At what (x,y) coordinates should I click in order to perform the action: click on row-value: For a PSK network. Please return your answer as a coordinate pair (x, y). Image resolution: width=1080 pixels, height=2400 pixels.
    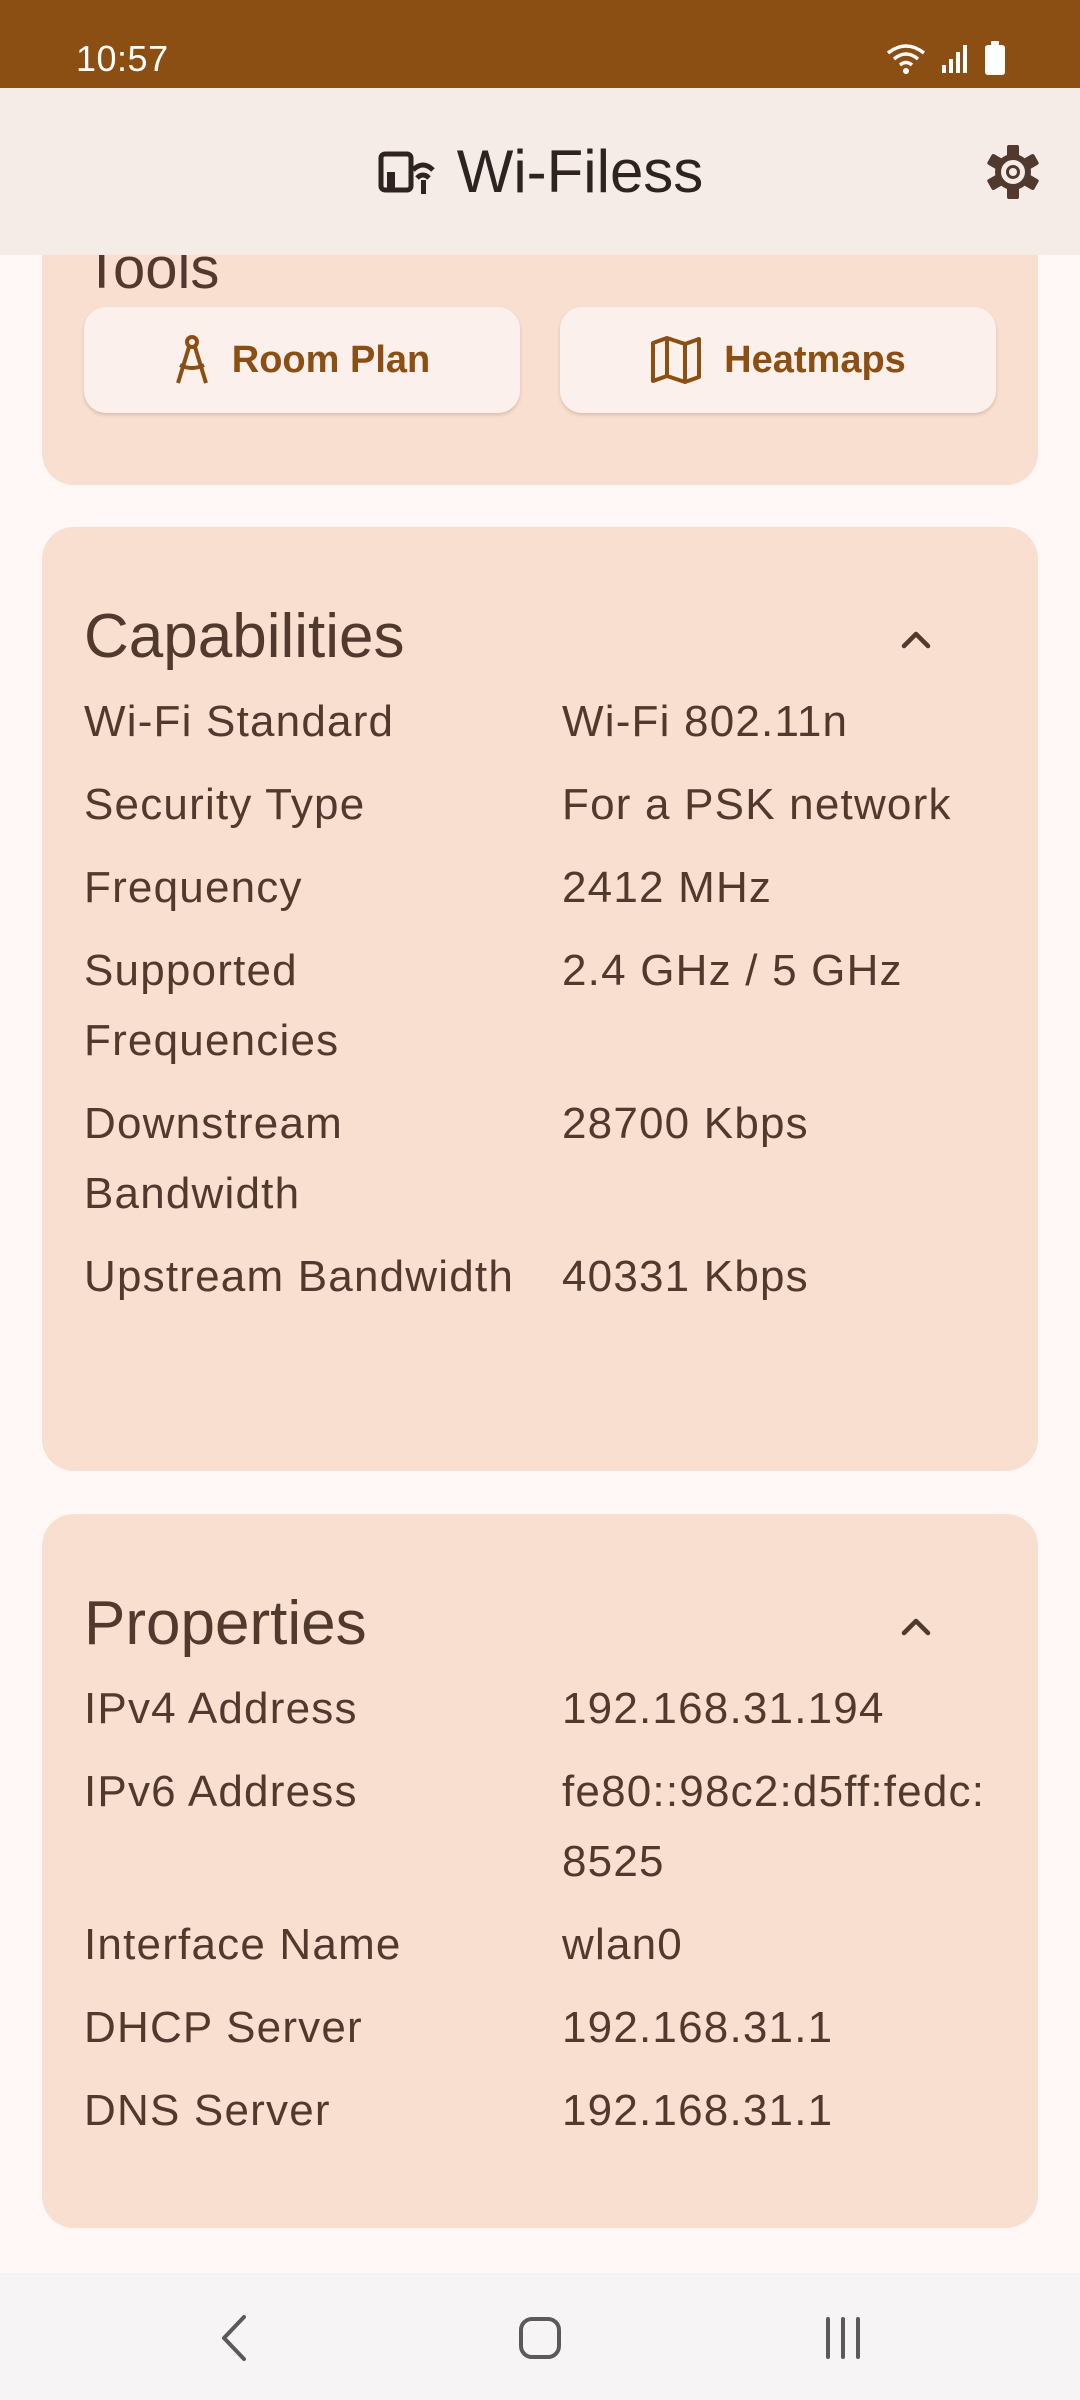
    Looking at the image, I should click on (757, 804).